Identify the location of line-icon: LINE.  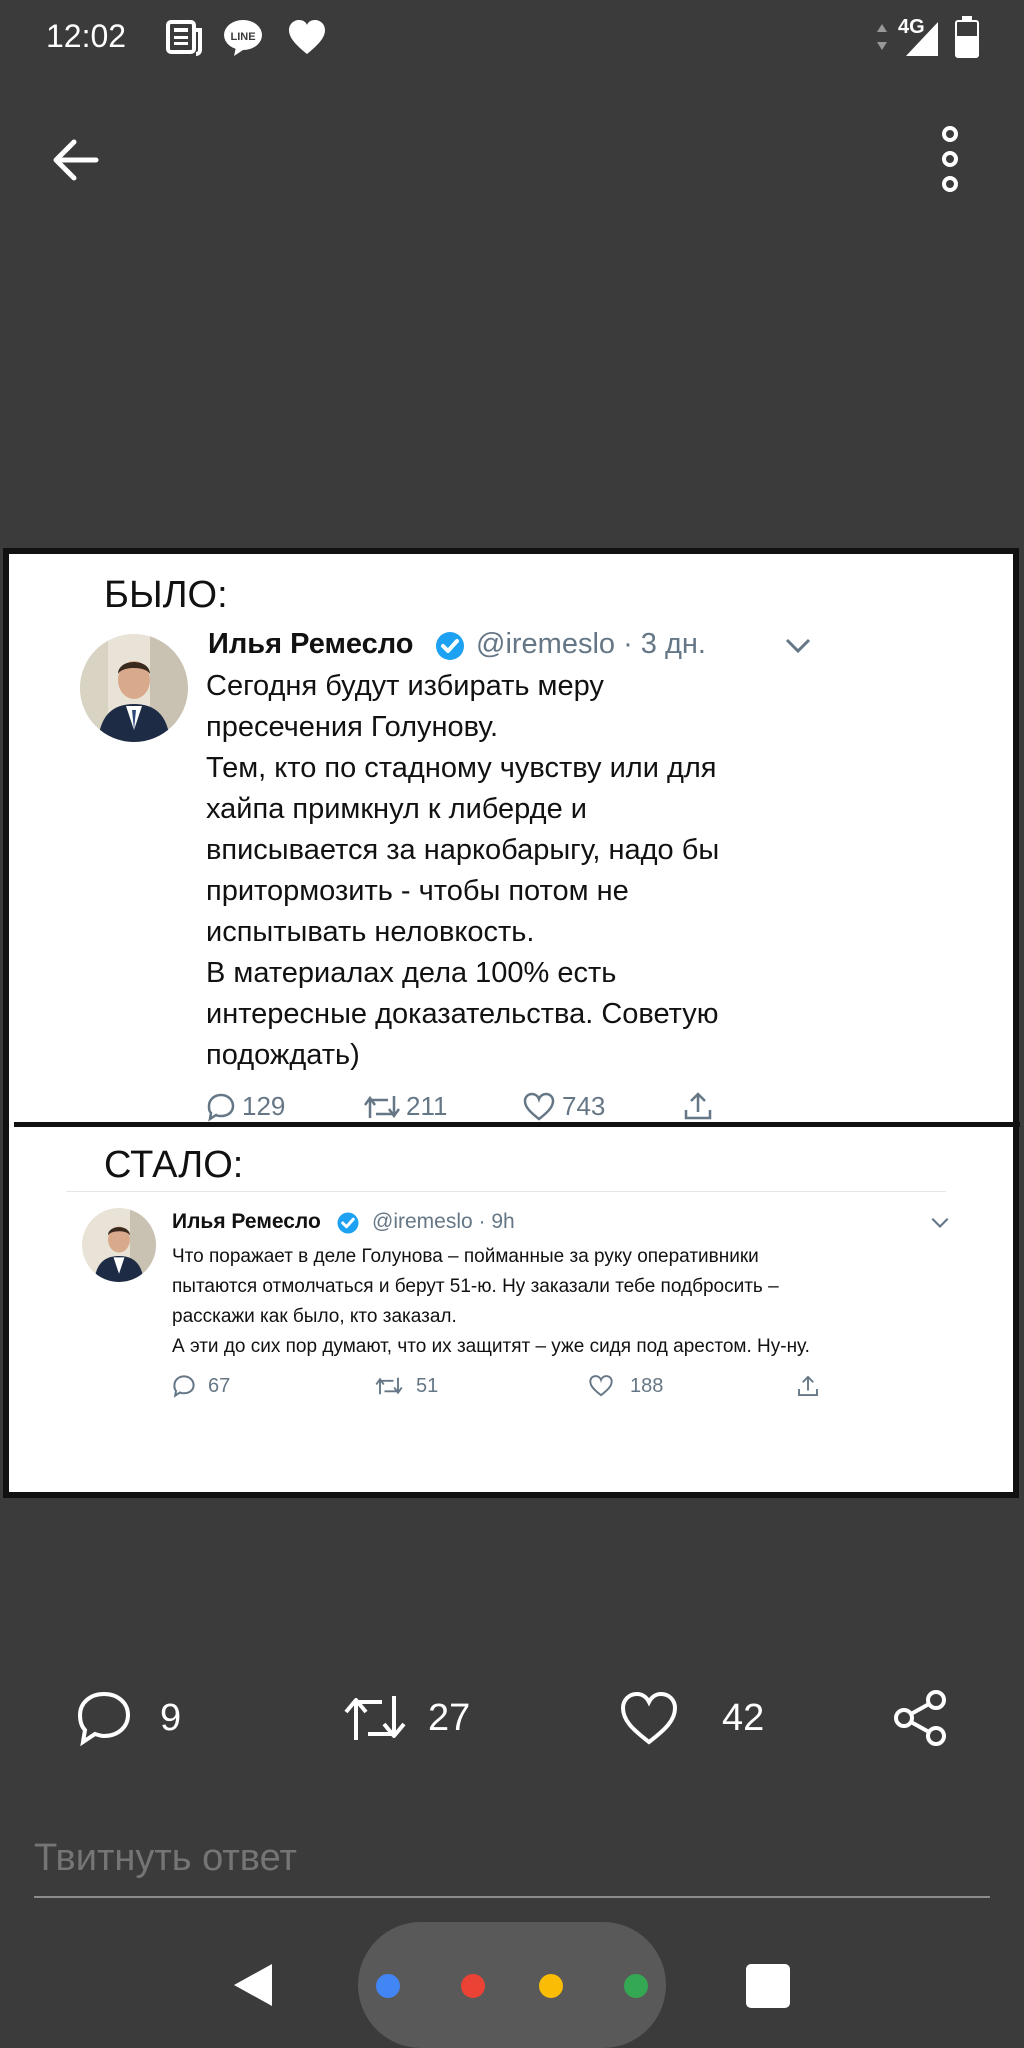
(243, 38).